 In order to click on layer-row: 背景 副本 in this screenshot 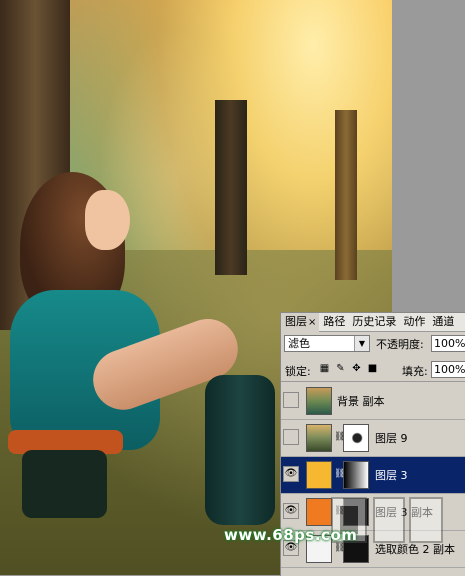, I will do `click(373, 401)`.